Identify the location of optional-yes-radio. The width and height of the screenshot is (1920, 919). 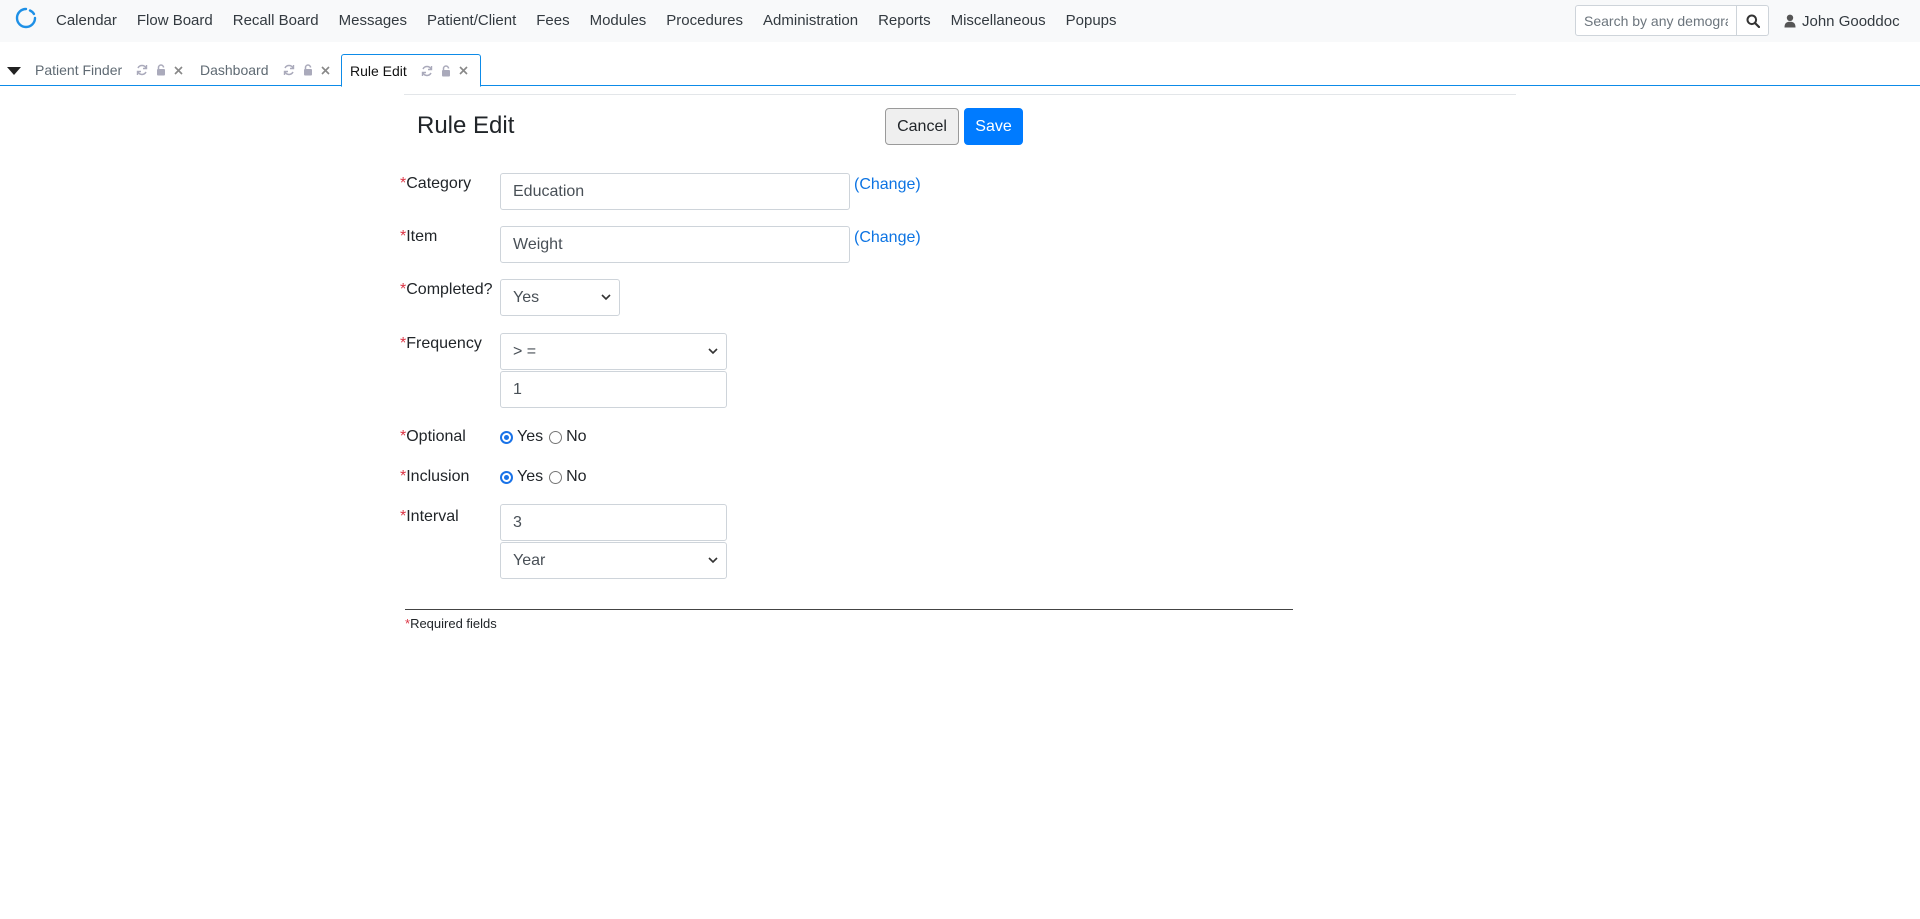
(506, 437).